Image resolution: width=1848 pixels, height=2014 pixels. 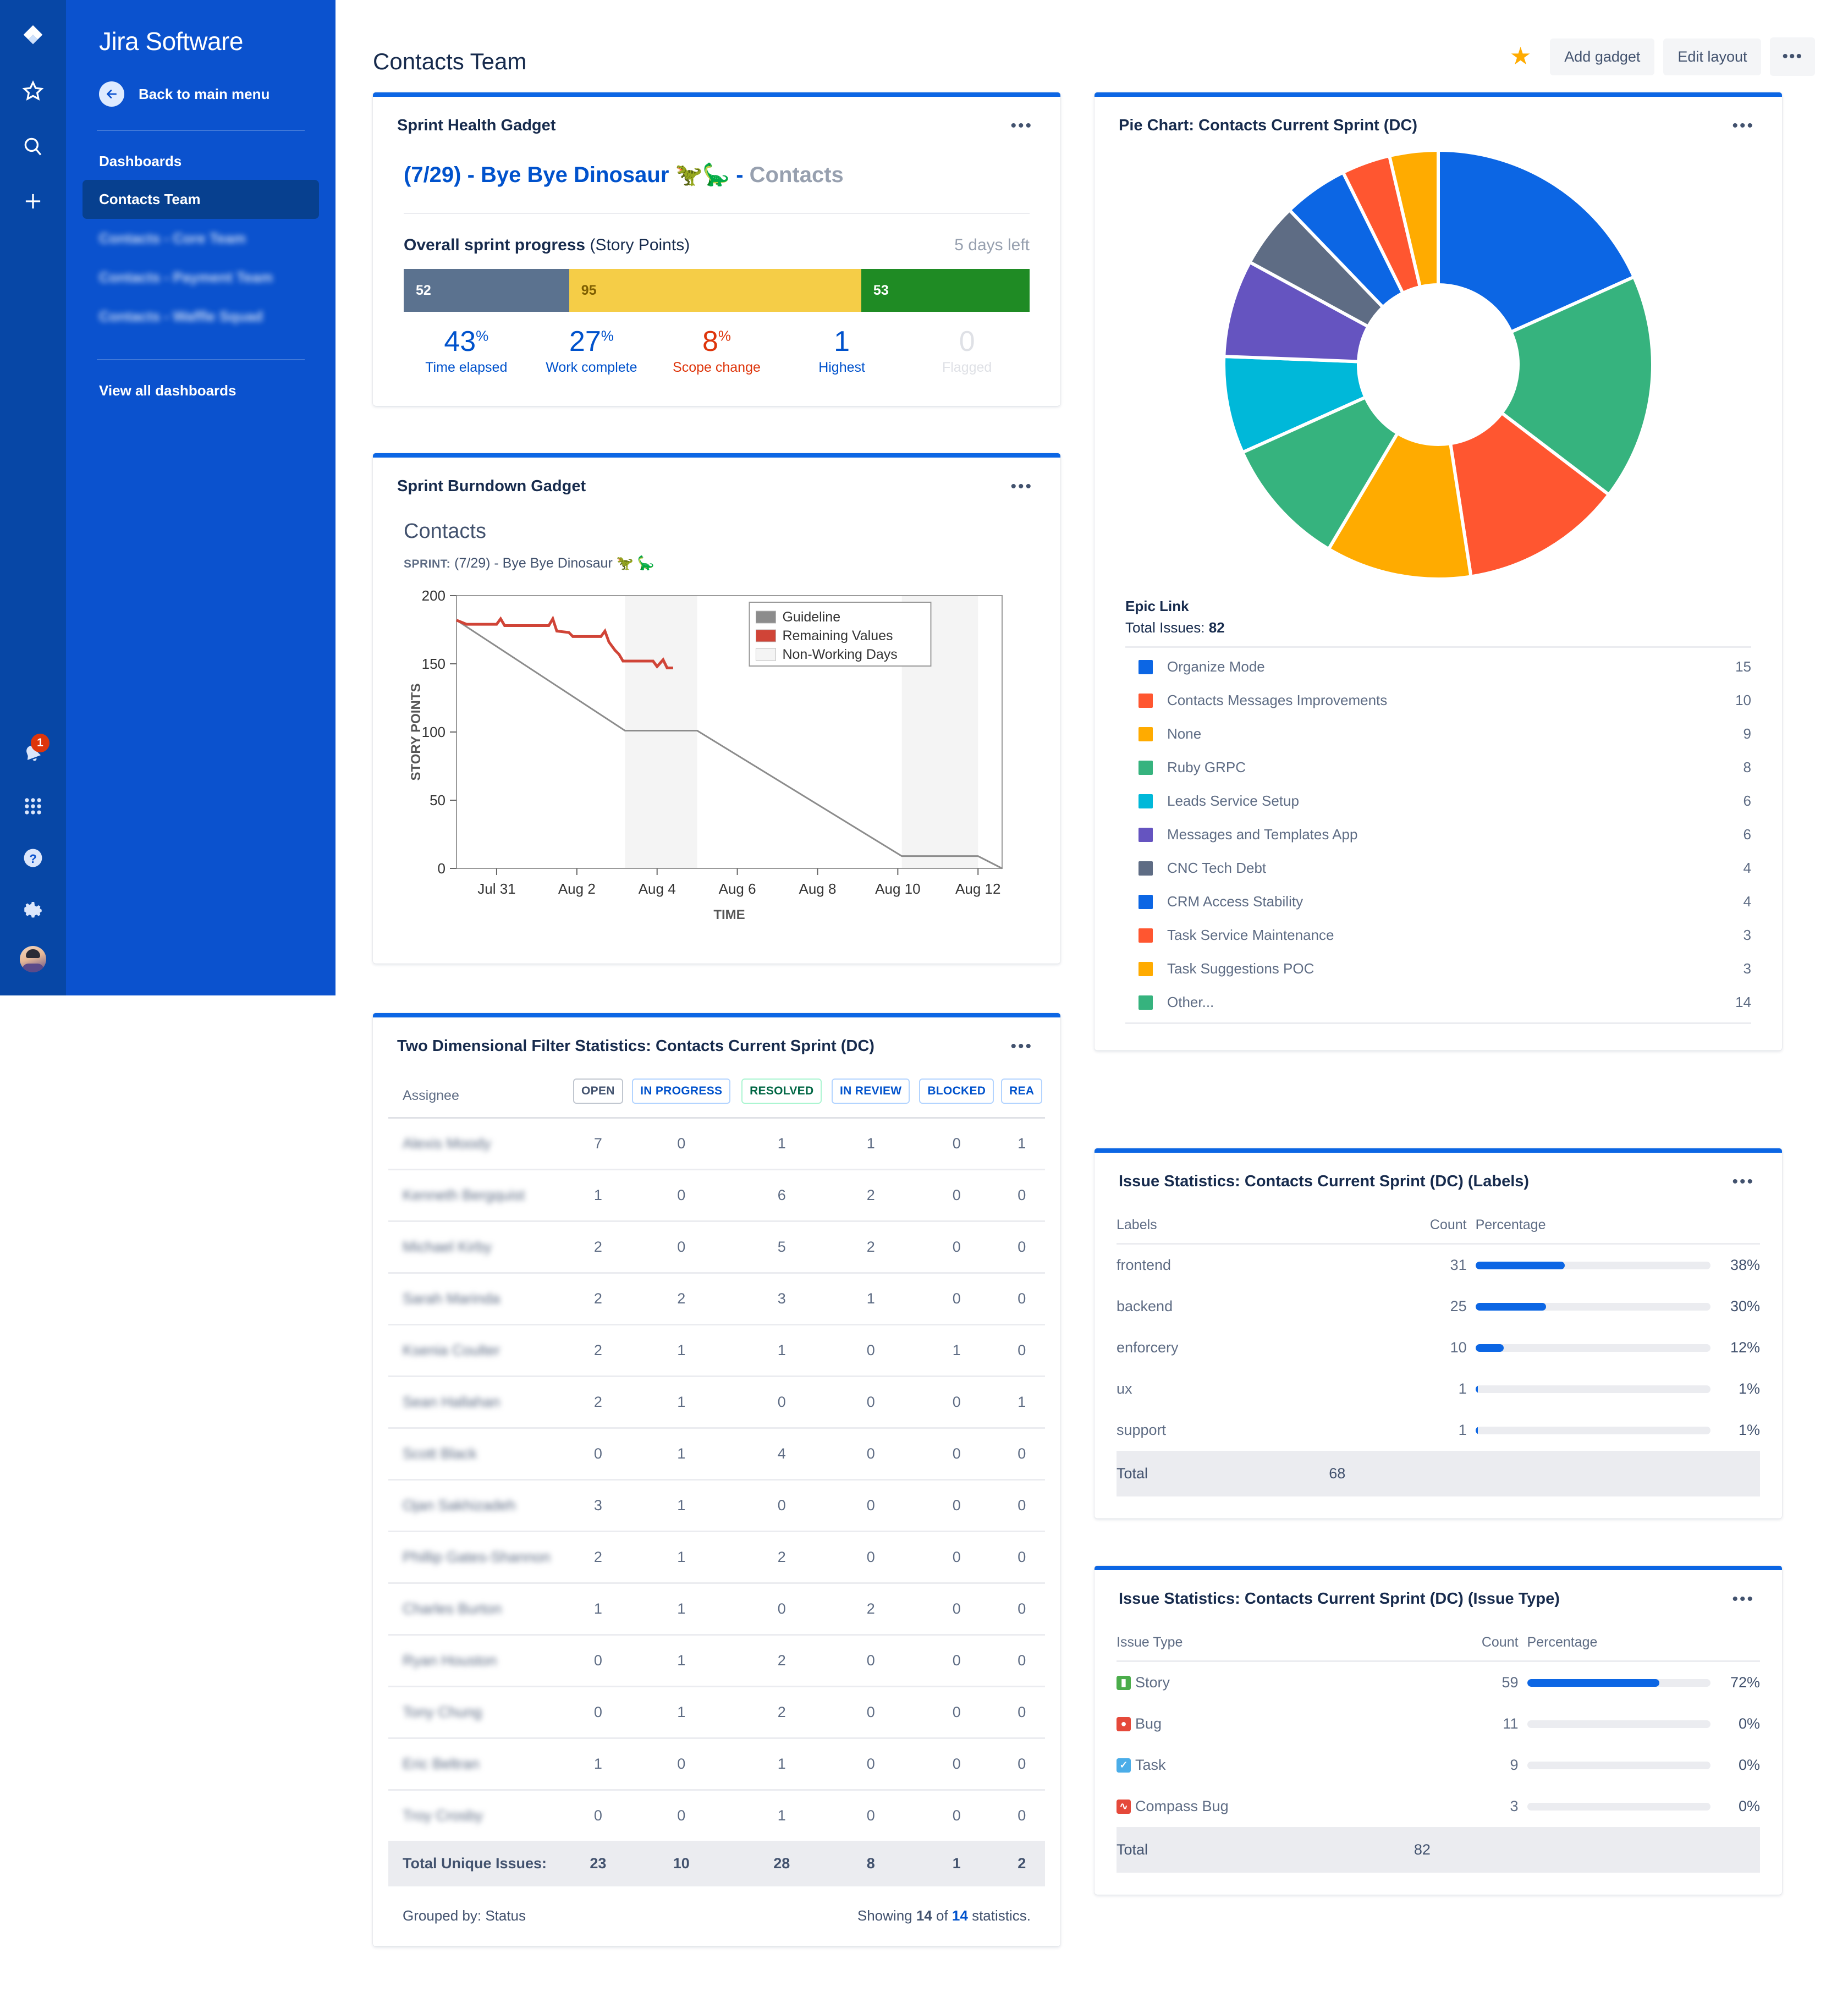 I want to click on apps-grid-icon, so click(x=33, y=806).